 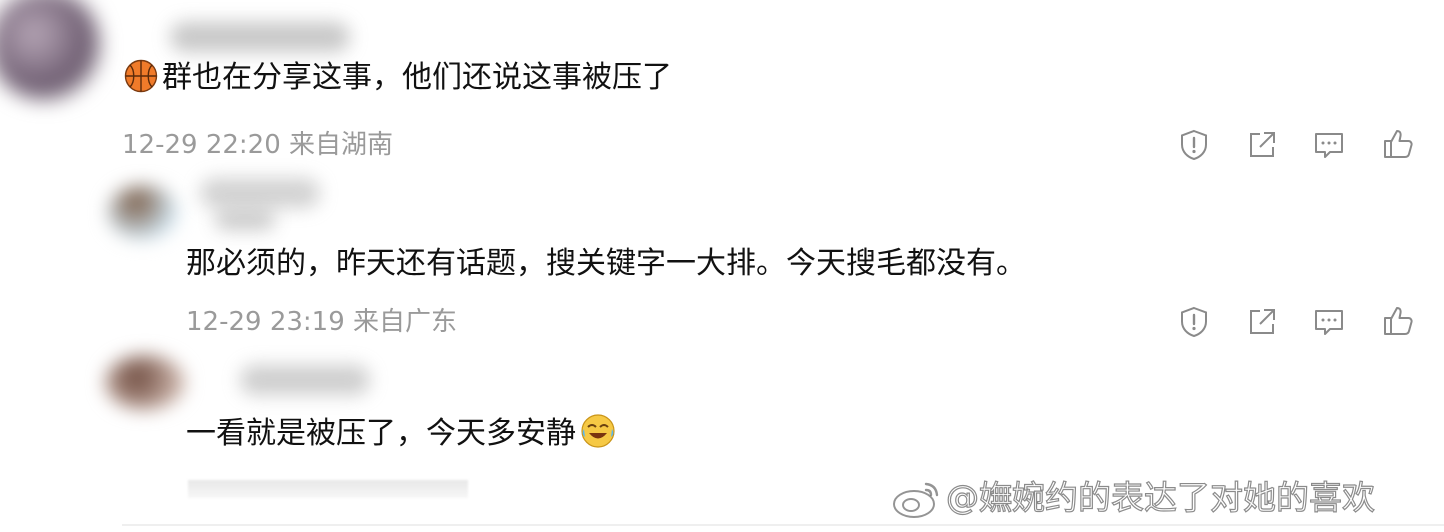 What do you see at coordinates (401, 433) in the screenshot?
I see `comment-text: 一看就是被压了，今天多安静` at bounding box center [401, 433].